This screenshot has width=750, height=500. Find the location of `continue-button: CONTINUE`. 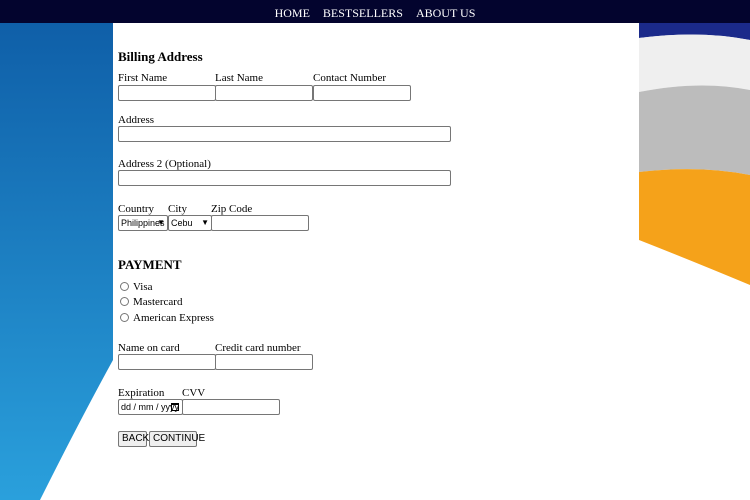

continue-button: CONTINUE is located at coordinates (177, 439).